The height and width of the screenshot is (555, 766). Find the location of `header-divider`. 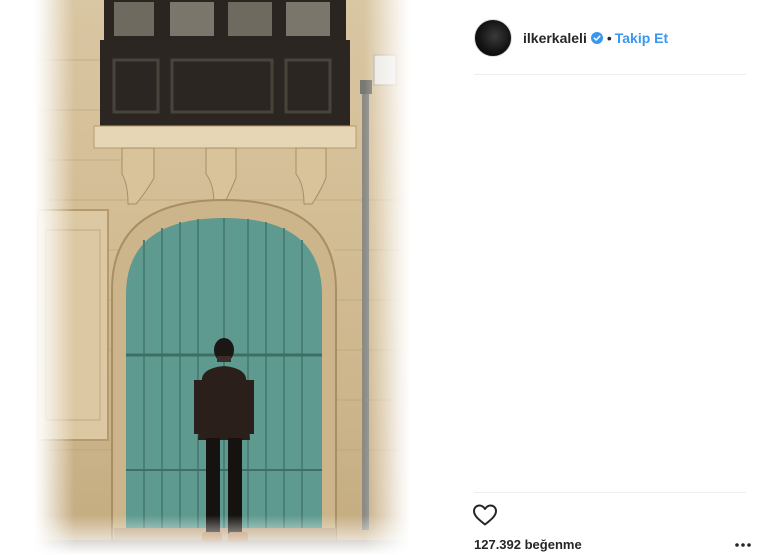

header-divider is located at coordinates (610, 74).